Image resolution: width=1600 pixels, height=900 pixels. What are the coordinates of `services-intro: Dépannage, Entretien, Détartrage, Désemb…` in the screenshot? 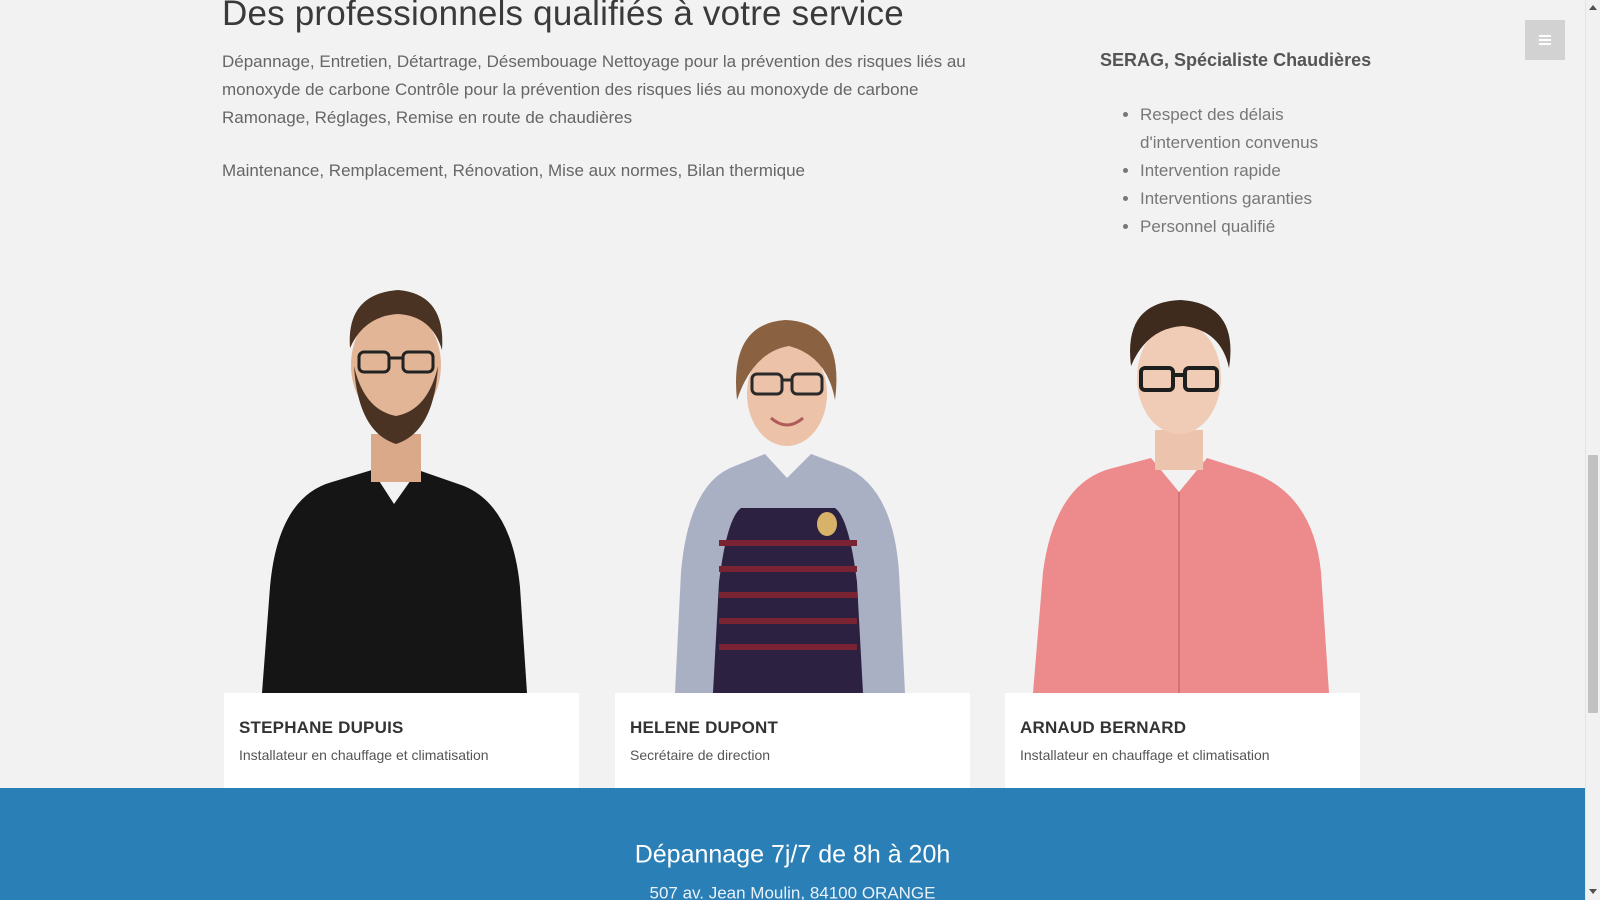 It's located at (602, 129).